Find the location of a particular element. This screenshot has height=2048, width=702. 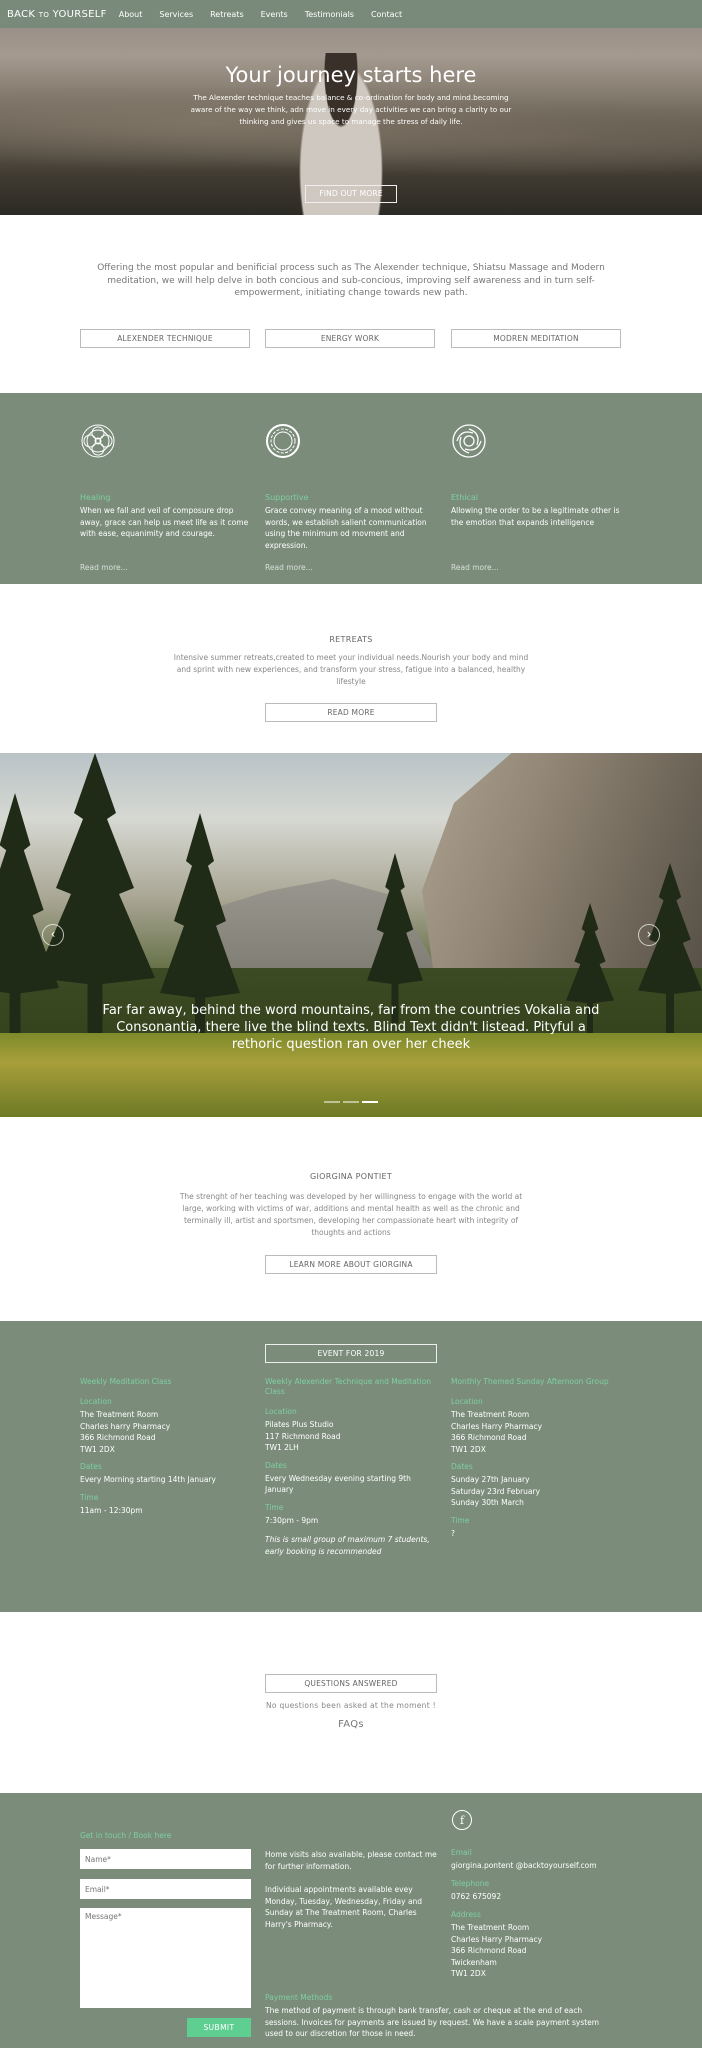

energy-work-button: ENERGY WORK is located at coordinates (350, 338).